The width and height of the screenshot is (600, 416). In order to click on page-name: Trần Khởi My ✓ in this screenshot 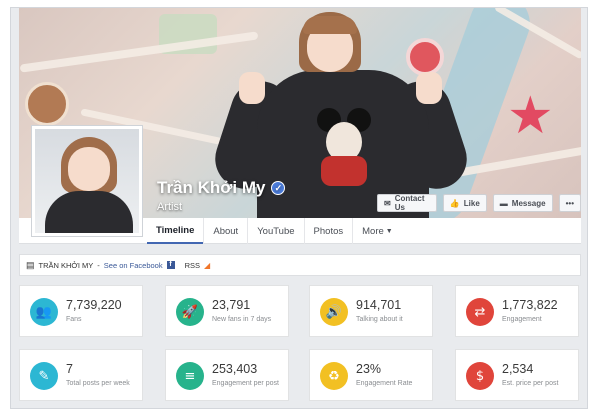, I will do `click(221, 188)`.